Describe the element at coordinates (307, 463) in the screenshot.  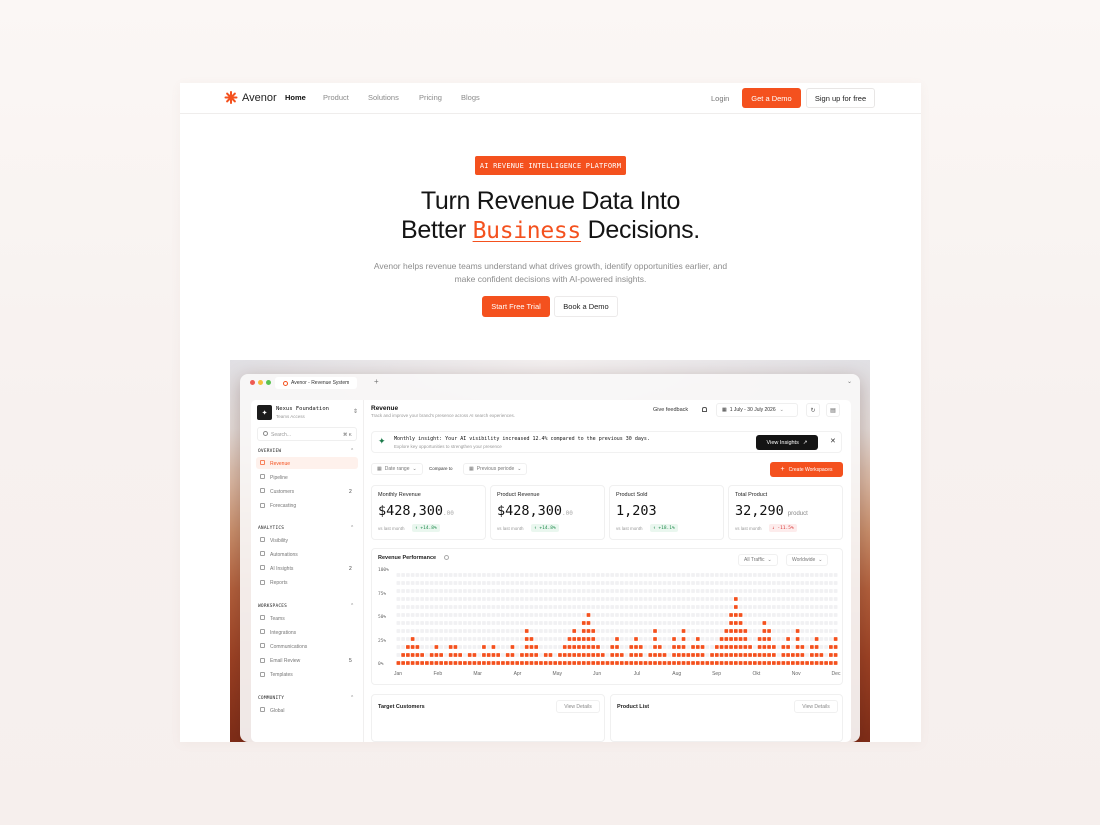
I see `sidebar-item-revenue: Revenue` at that location.